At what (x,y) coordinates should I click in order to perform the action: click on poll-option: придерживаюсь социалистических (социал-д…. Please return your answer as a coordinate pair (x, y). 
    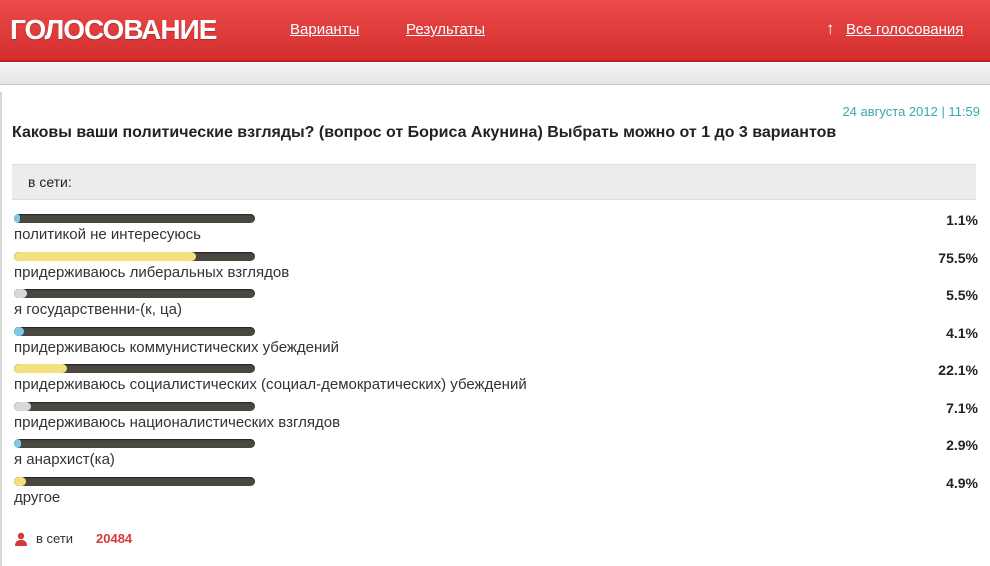
    Looking at the image, I should click on (496, 381).